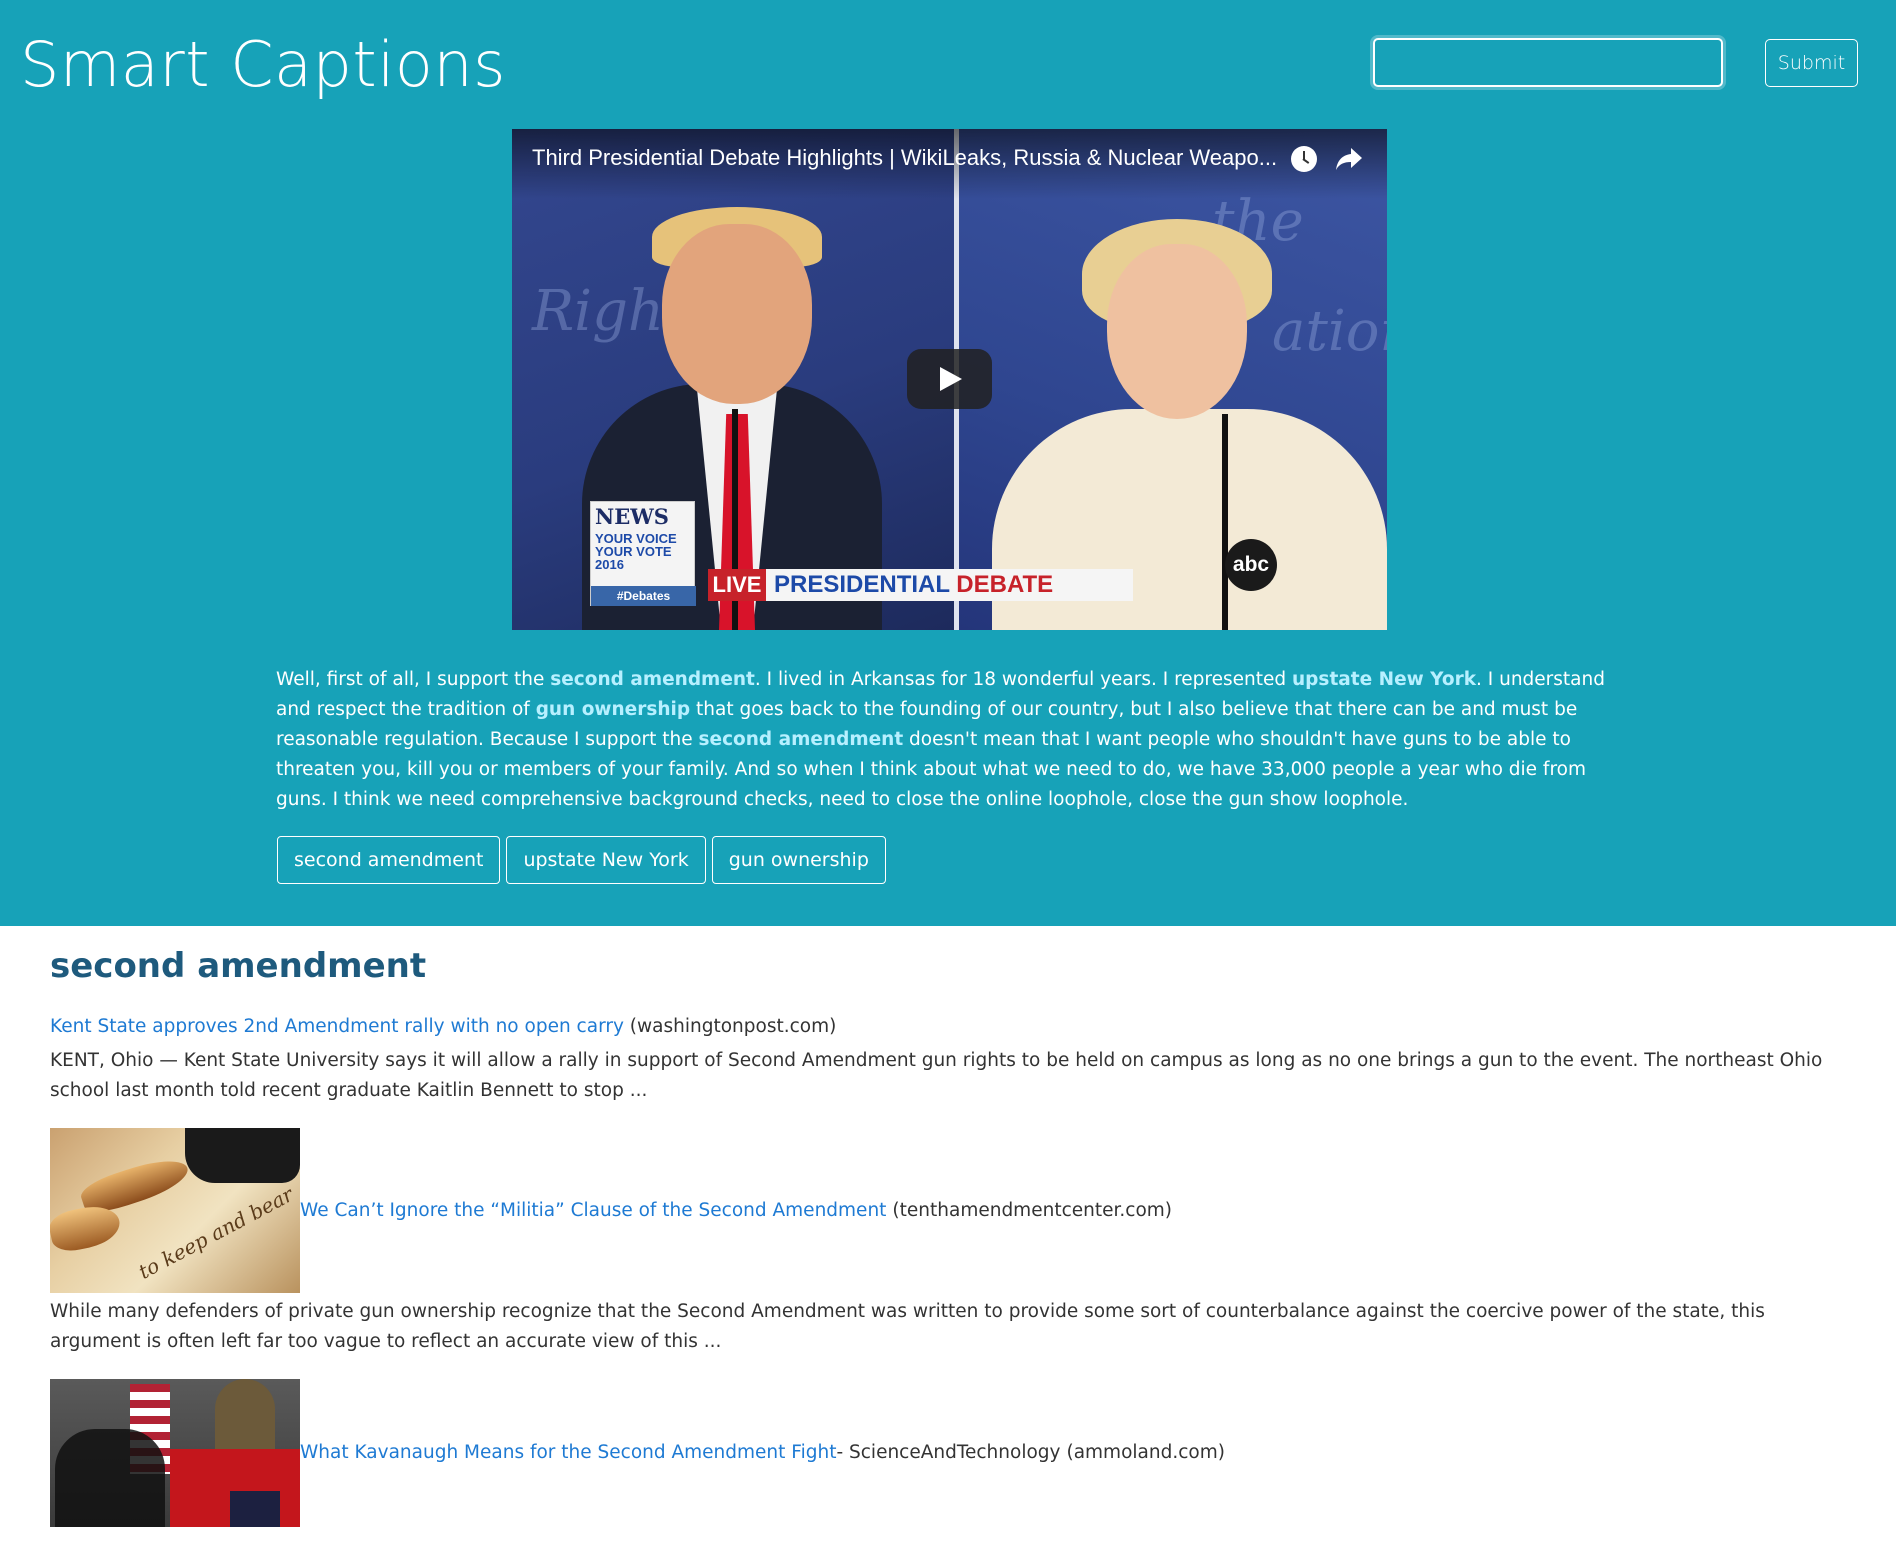  I want to click on caption-keyword: gun ownership, so click(613, 709).